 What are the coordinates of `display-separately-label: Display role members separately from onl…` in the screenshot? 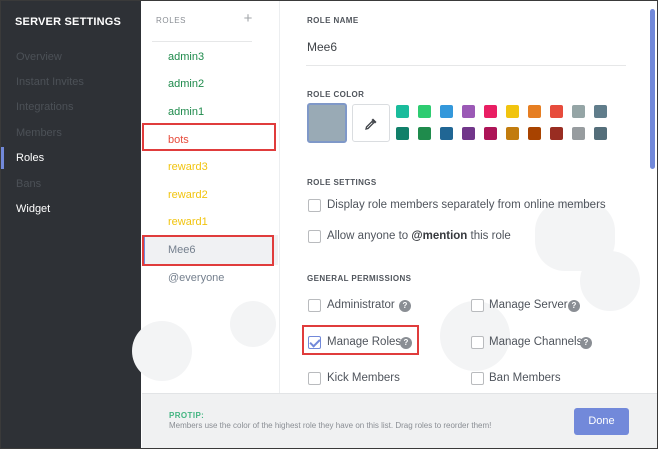 It's located at (466, 205).